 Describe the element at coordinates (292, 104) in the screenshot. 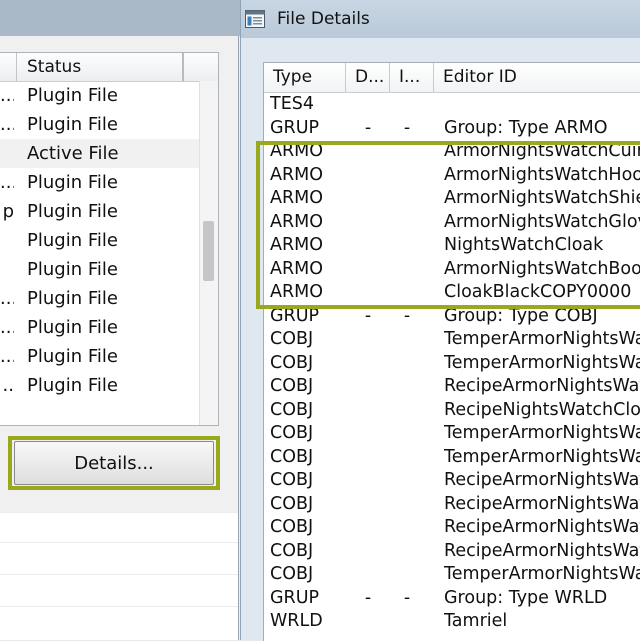

I see `record-type-cell: TES4` at that location.